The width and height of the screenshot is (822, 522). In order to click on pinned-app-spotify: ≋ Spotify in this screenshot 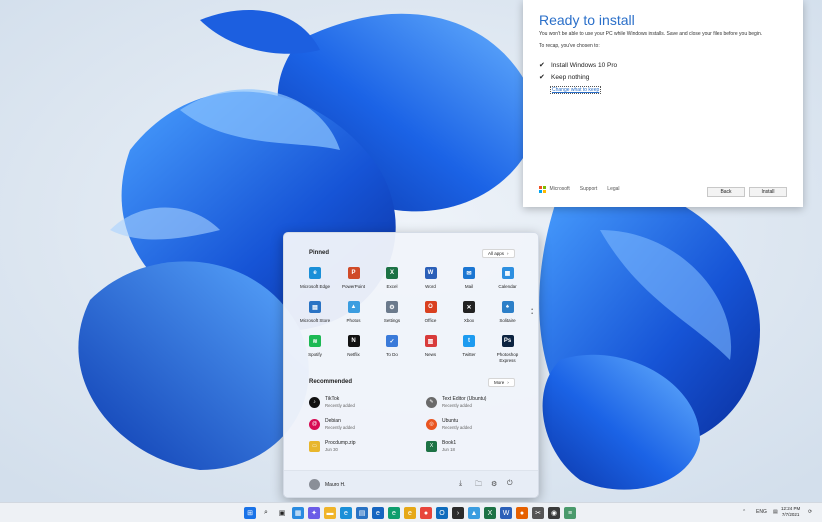, I will do `click(315, 351)`.